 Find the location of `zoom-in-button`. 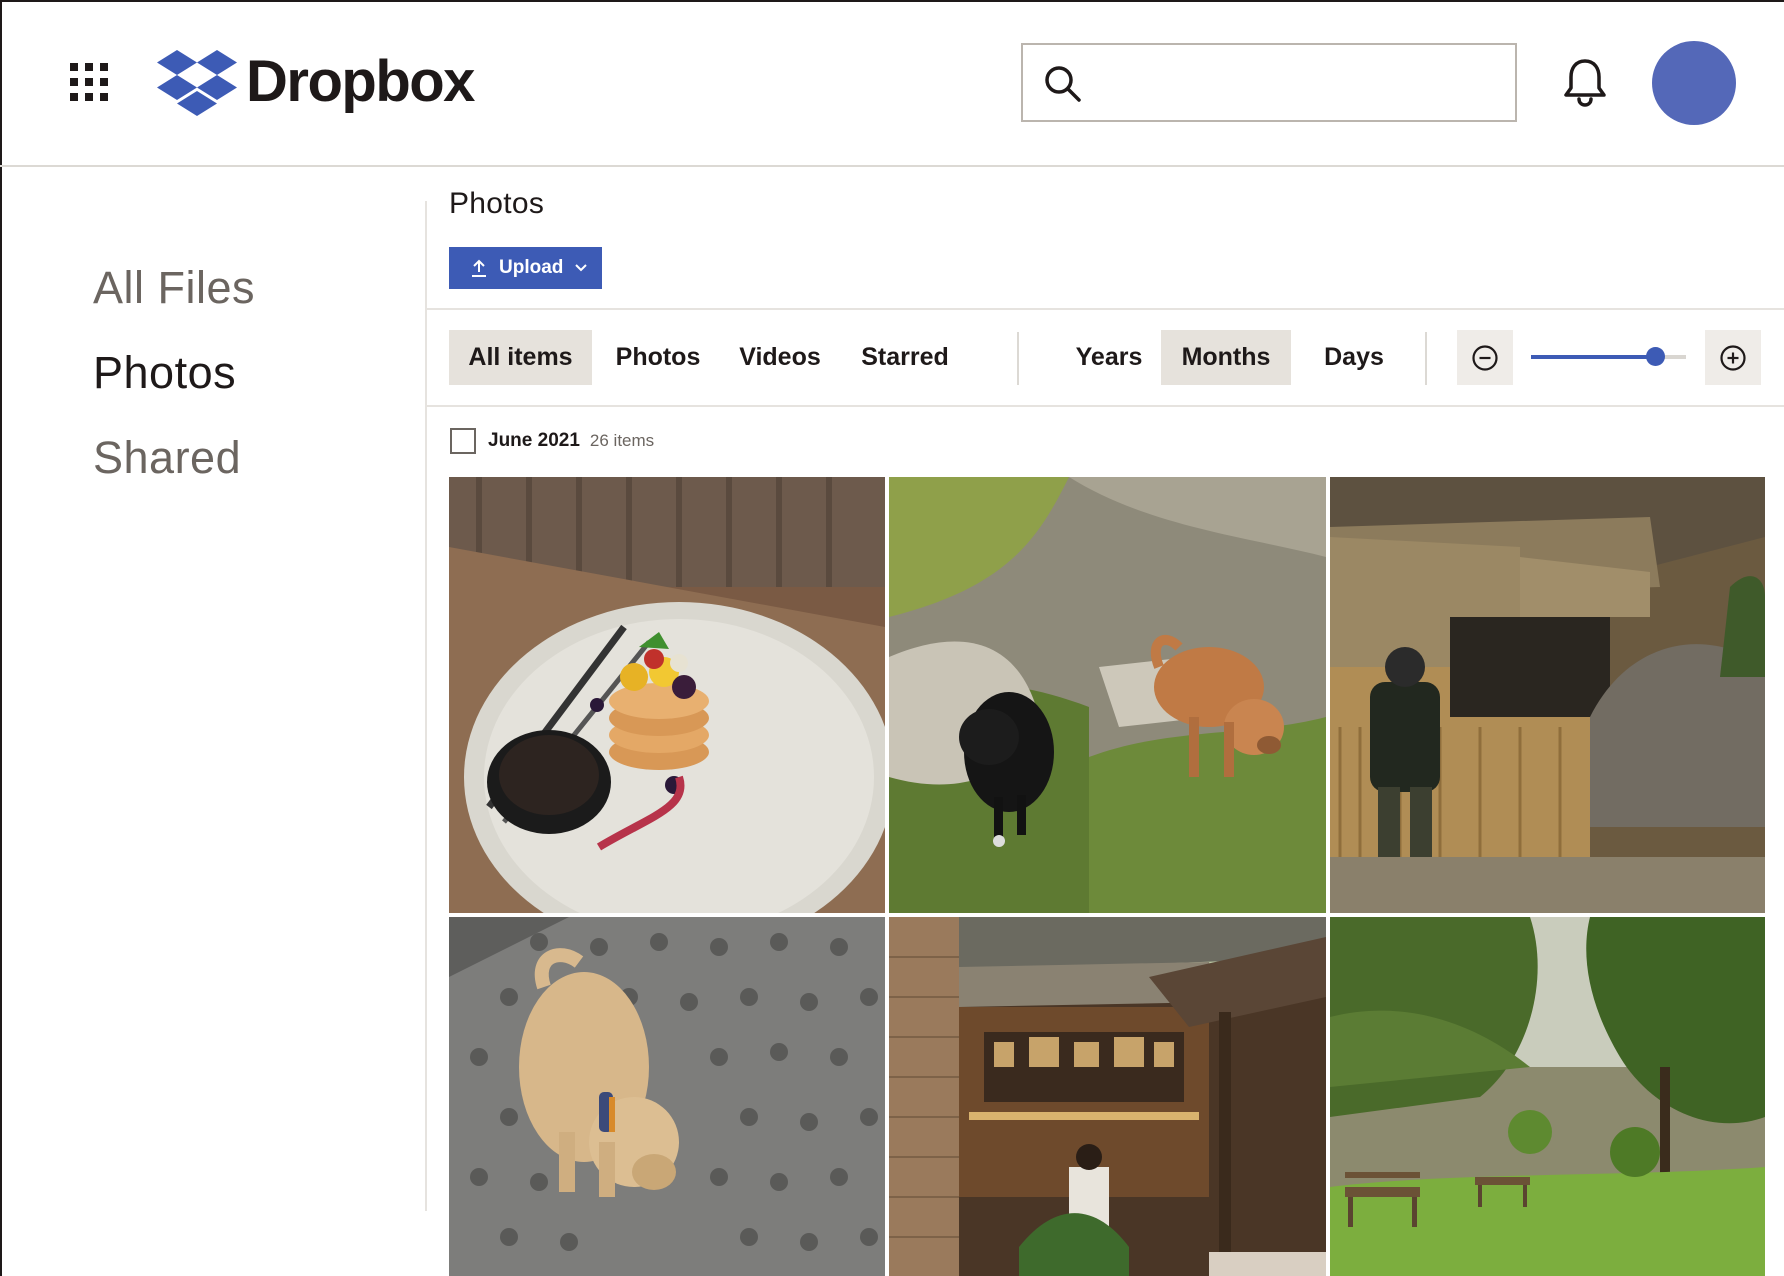

zoom-in-button is located at coordinates (1733, 357).